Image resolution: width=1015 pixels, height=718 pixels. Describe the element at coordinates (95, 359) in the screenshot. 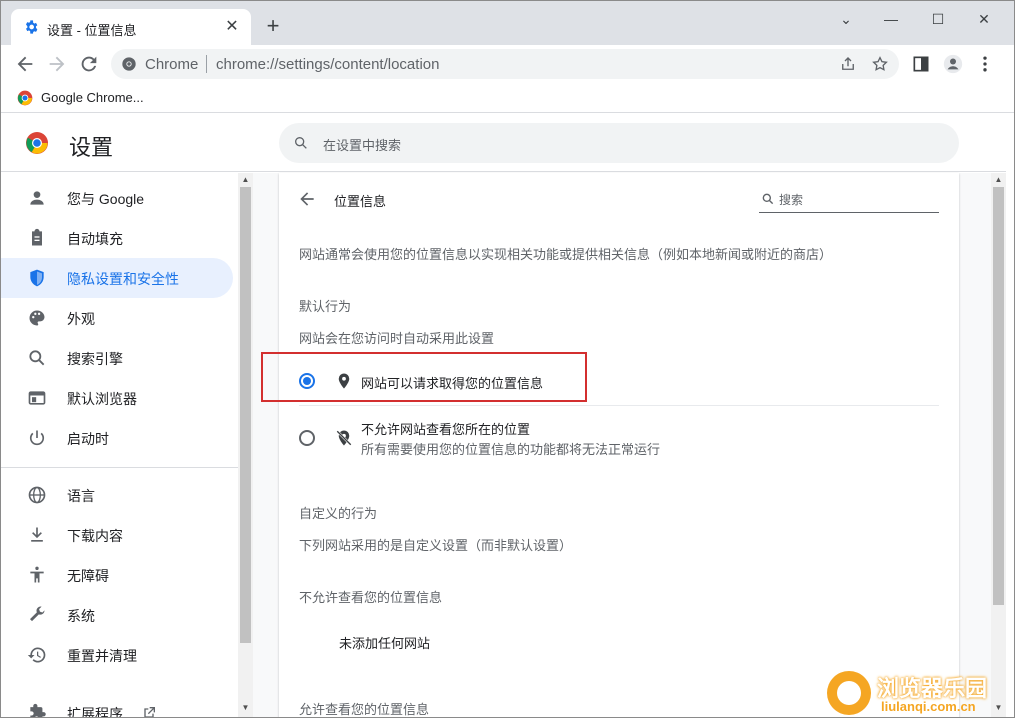

I see `sidebar-item-label: 搜索引擎` at that location.